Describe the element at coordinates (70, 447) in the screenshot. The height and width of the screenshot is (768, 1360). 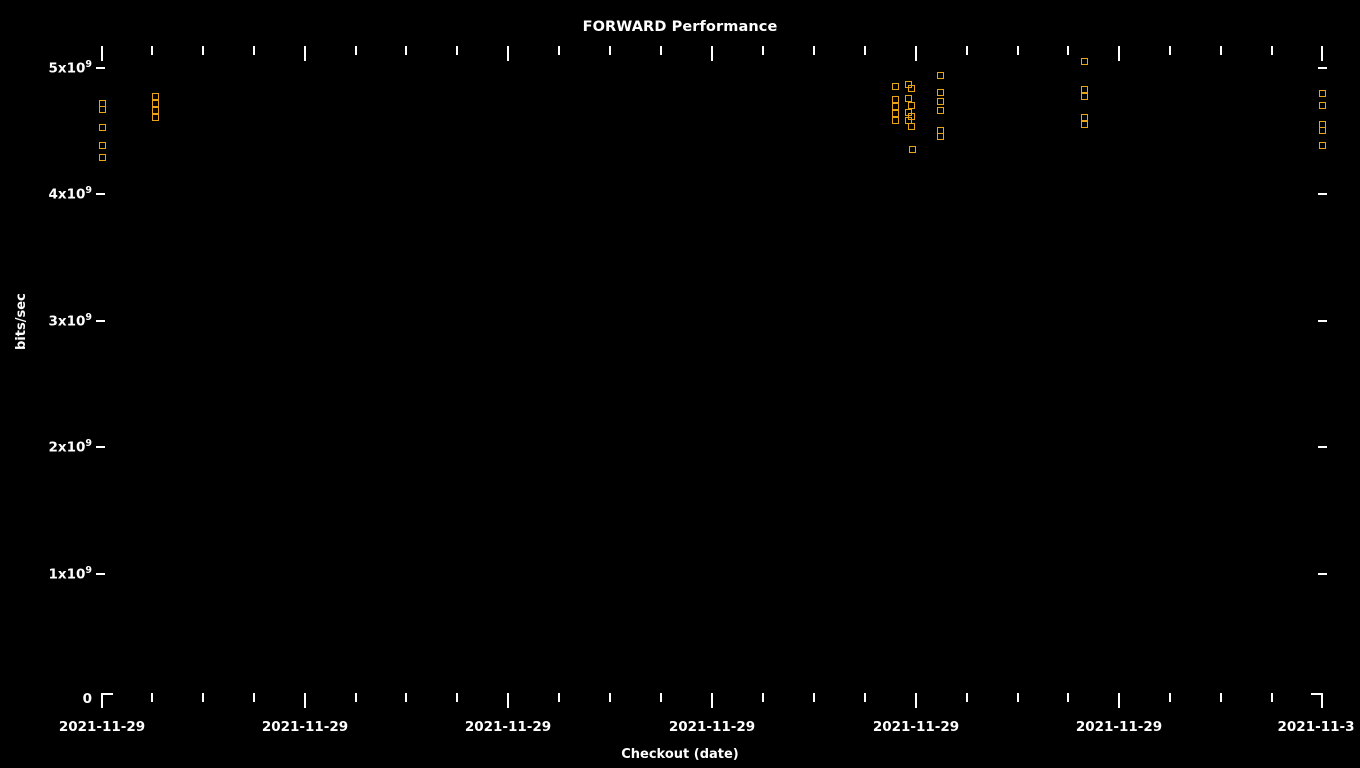
I see `y-axis-tick-label: 2x109` at that location.